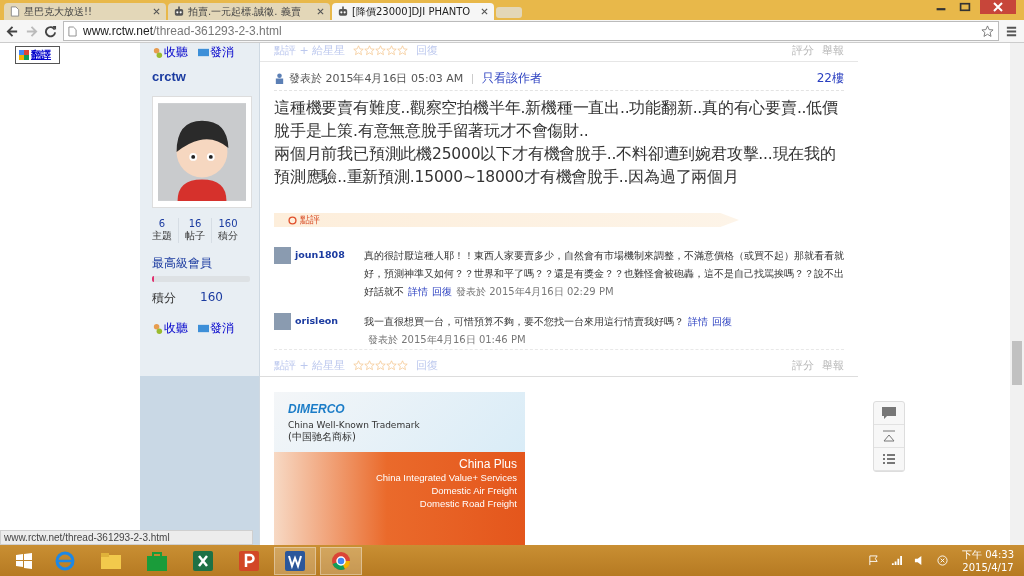 The height and width of the screenshot is (576, 1024). What do you see at coordinates (169, 76) in the screenshot?
I see `author-name: crctw` at bounding box center [169, 76].